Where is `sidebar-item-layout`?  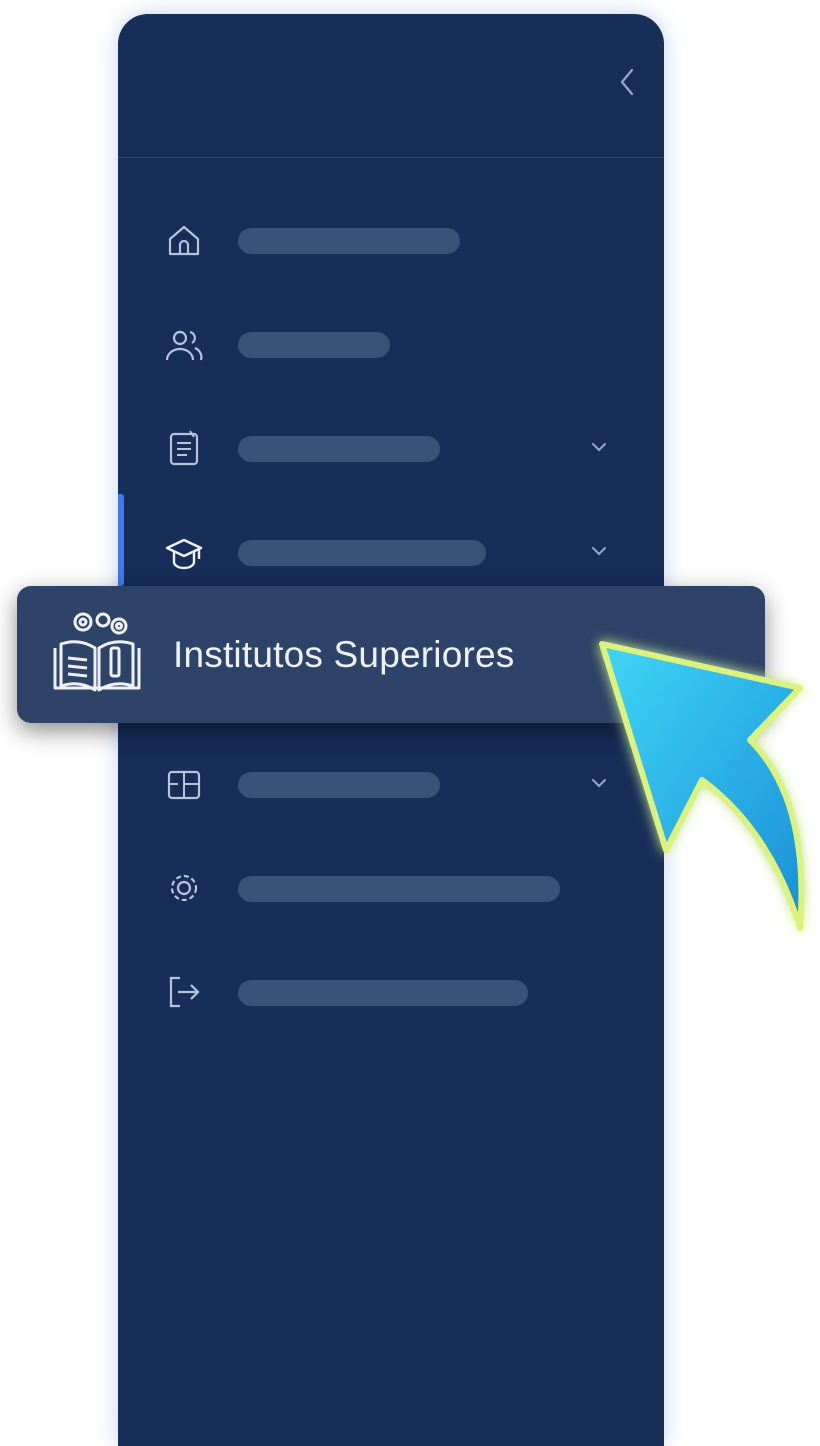 sidebar-item-layout is located at coordinates (391, 784).